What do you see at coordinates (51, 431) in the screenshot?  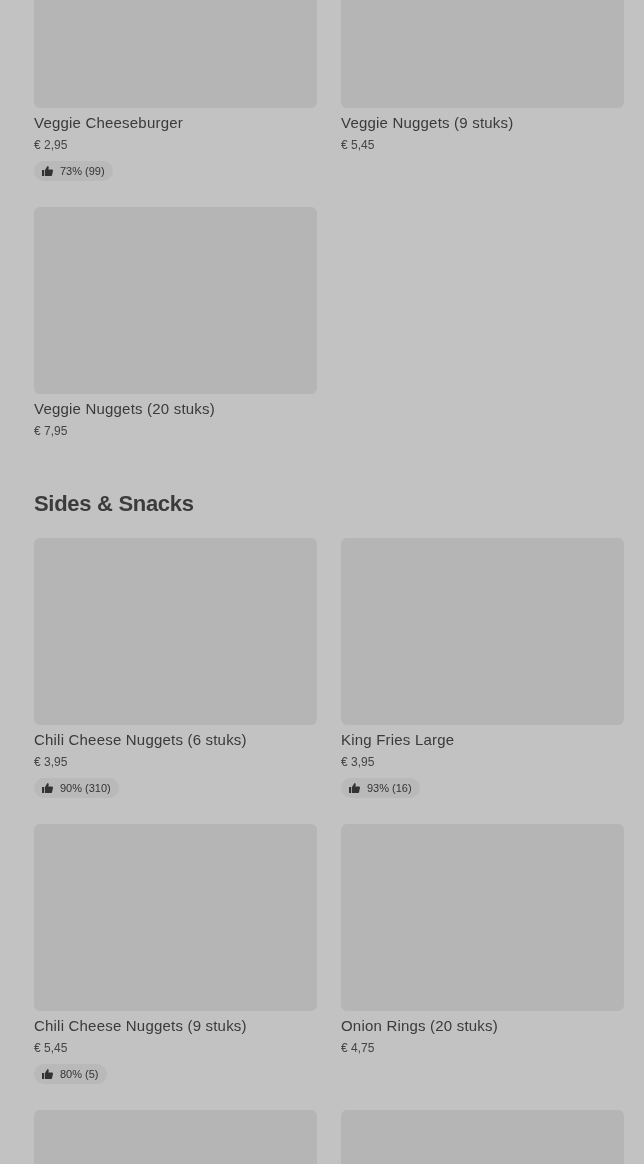 I see `product-price: € 7,95` at bounding box center [51, 431].